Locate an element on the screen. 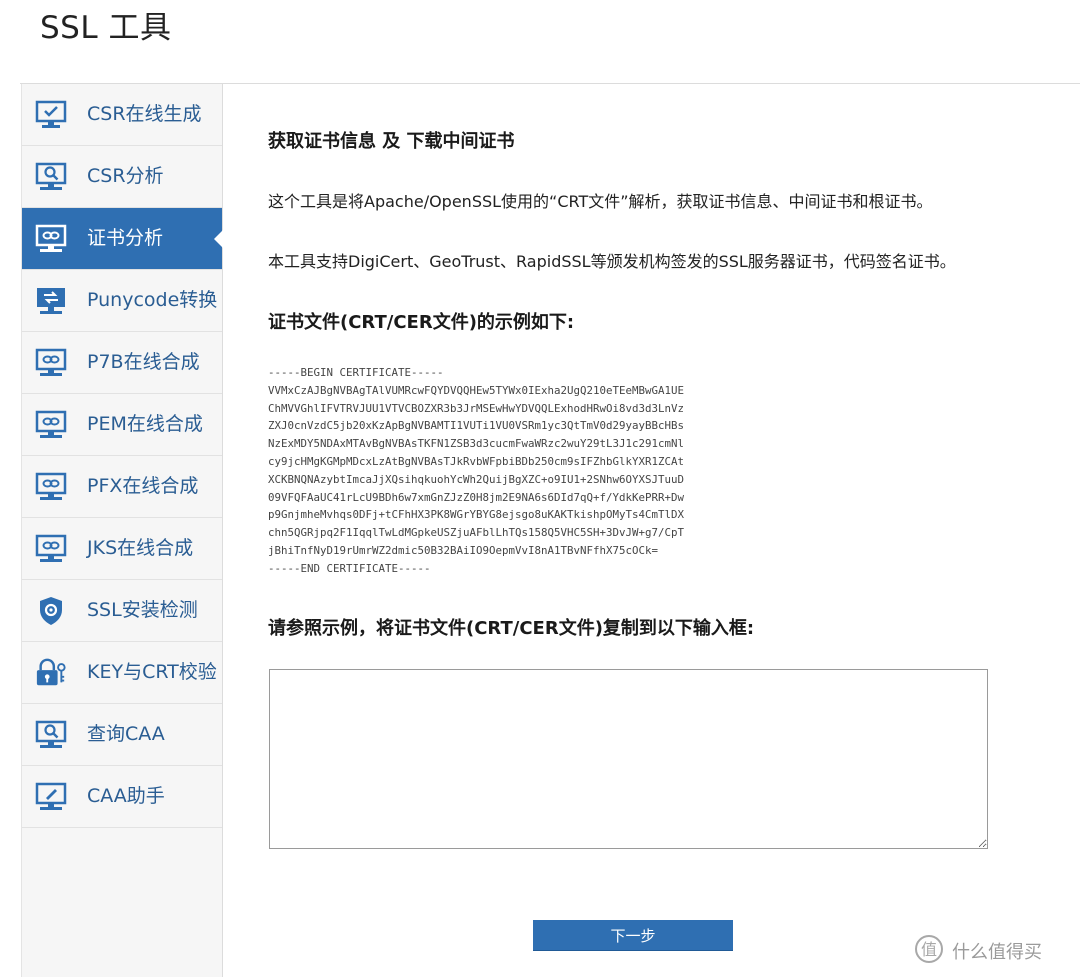 Image resolution: width=1080 pixels, height=977 pixels. sidebar-item: JKS在线合成 is located at coordinates (122, 549).